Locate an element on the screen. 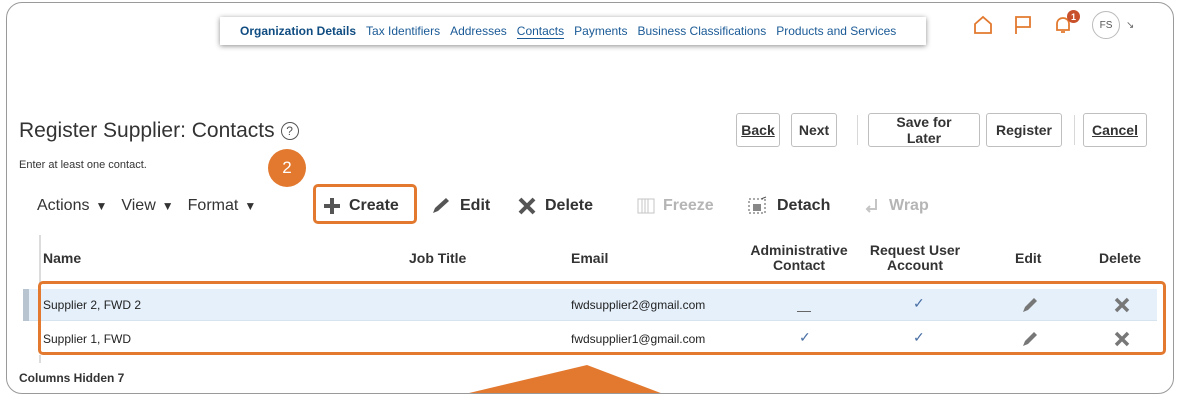 This screenshot has width=1178, height=396. column-header-name: Name is located at coordinates (62, 258).